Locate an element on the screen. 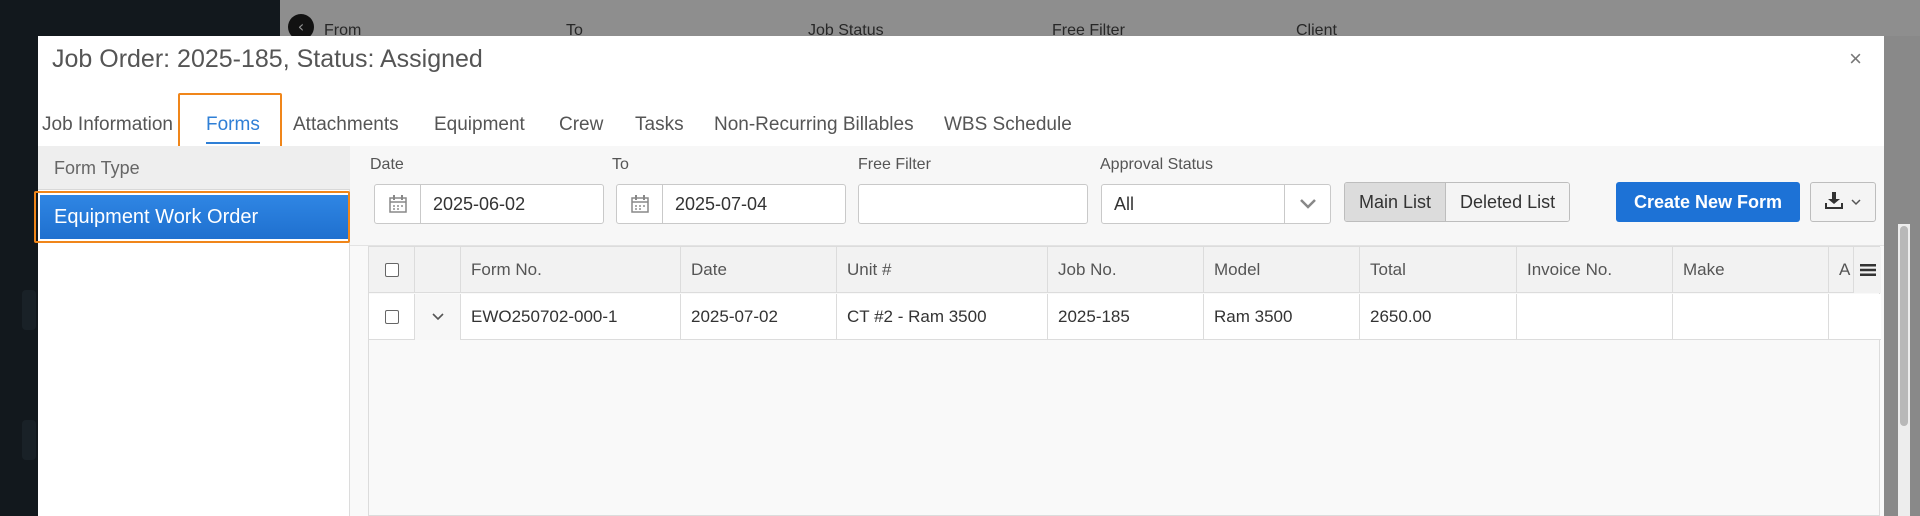 This screenshot has width=1920, height=516. tab-attachments: Attachments is located at coordinates (346, 128).